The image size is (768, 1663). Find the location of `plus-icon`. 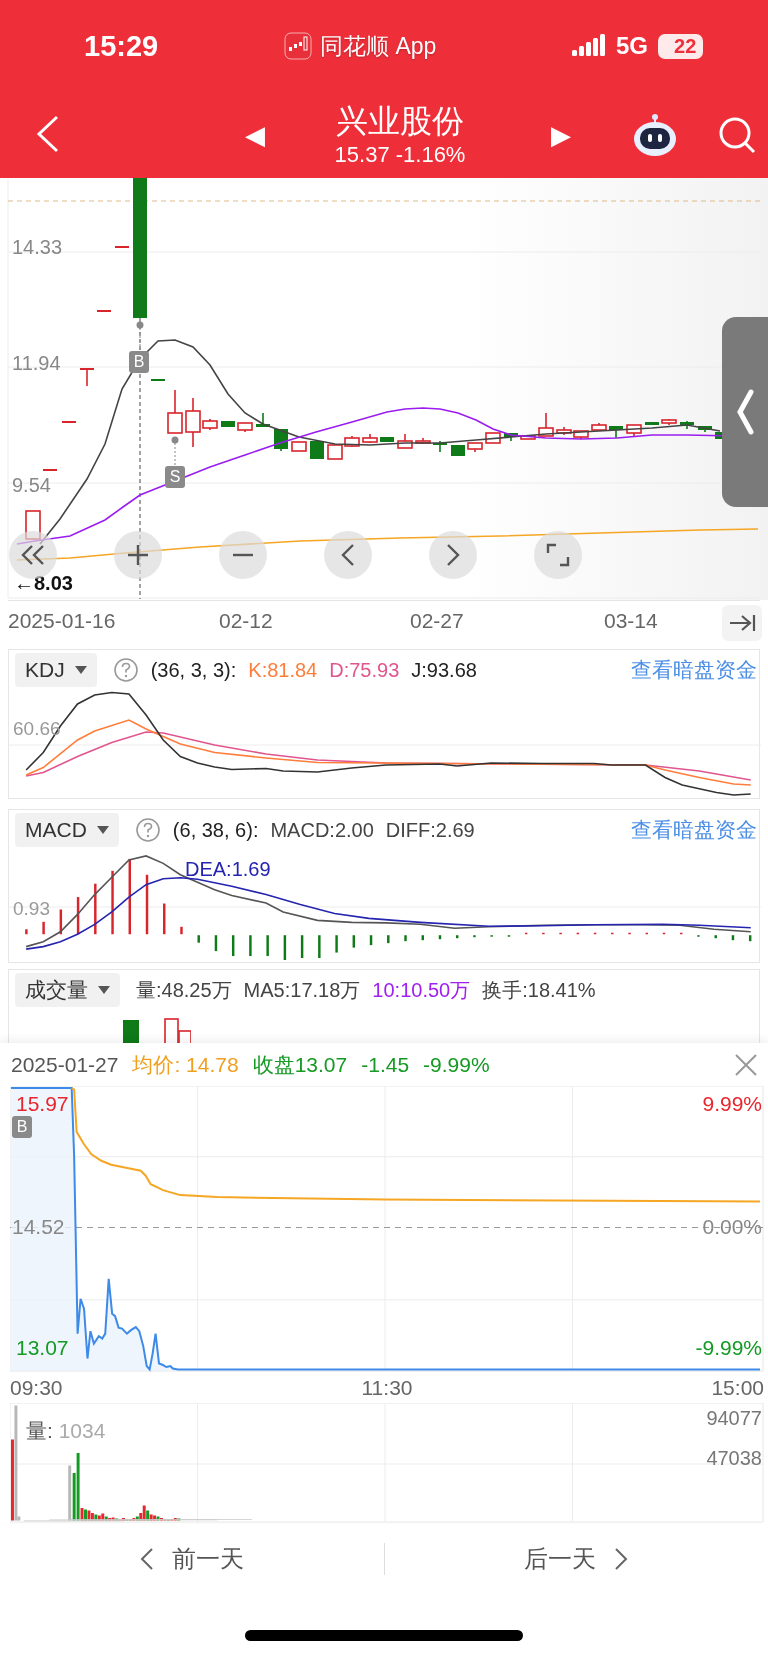

plus-icon is located at coordinates (138, 555).